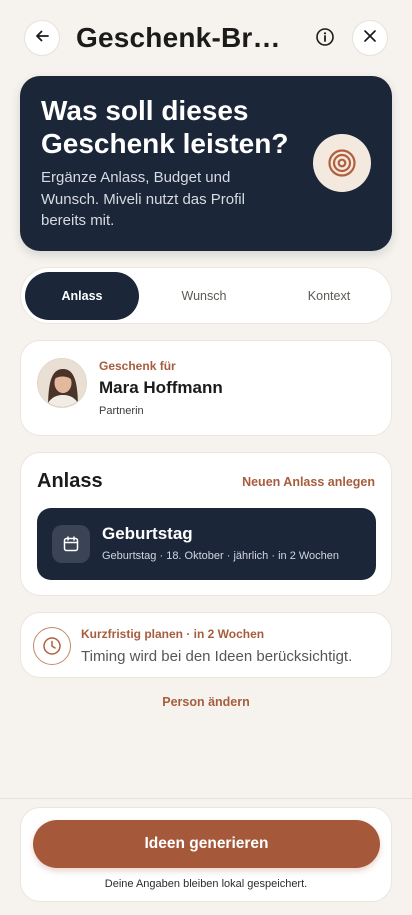 This screenshot has width=412, height=915. What do you see at coordinates (308, 482) in the screenshot?
I see `new-occasion-link: Neuen Anlass anlegen` at bounding box center [308, 482].